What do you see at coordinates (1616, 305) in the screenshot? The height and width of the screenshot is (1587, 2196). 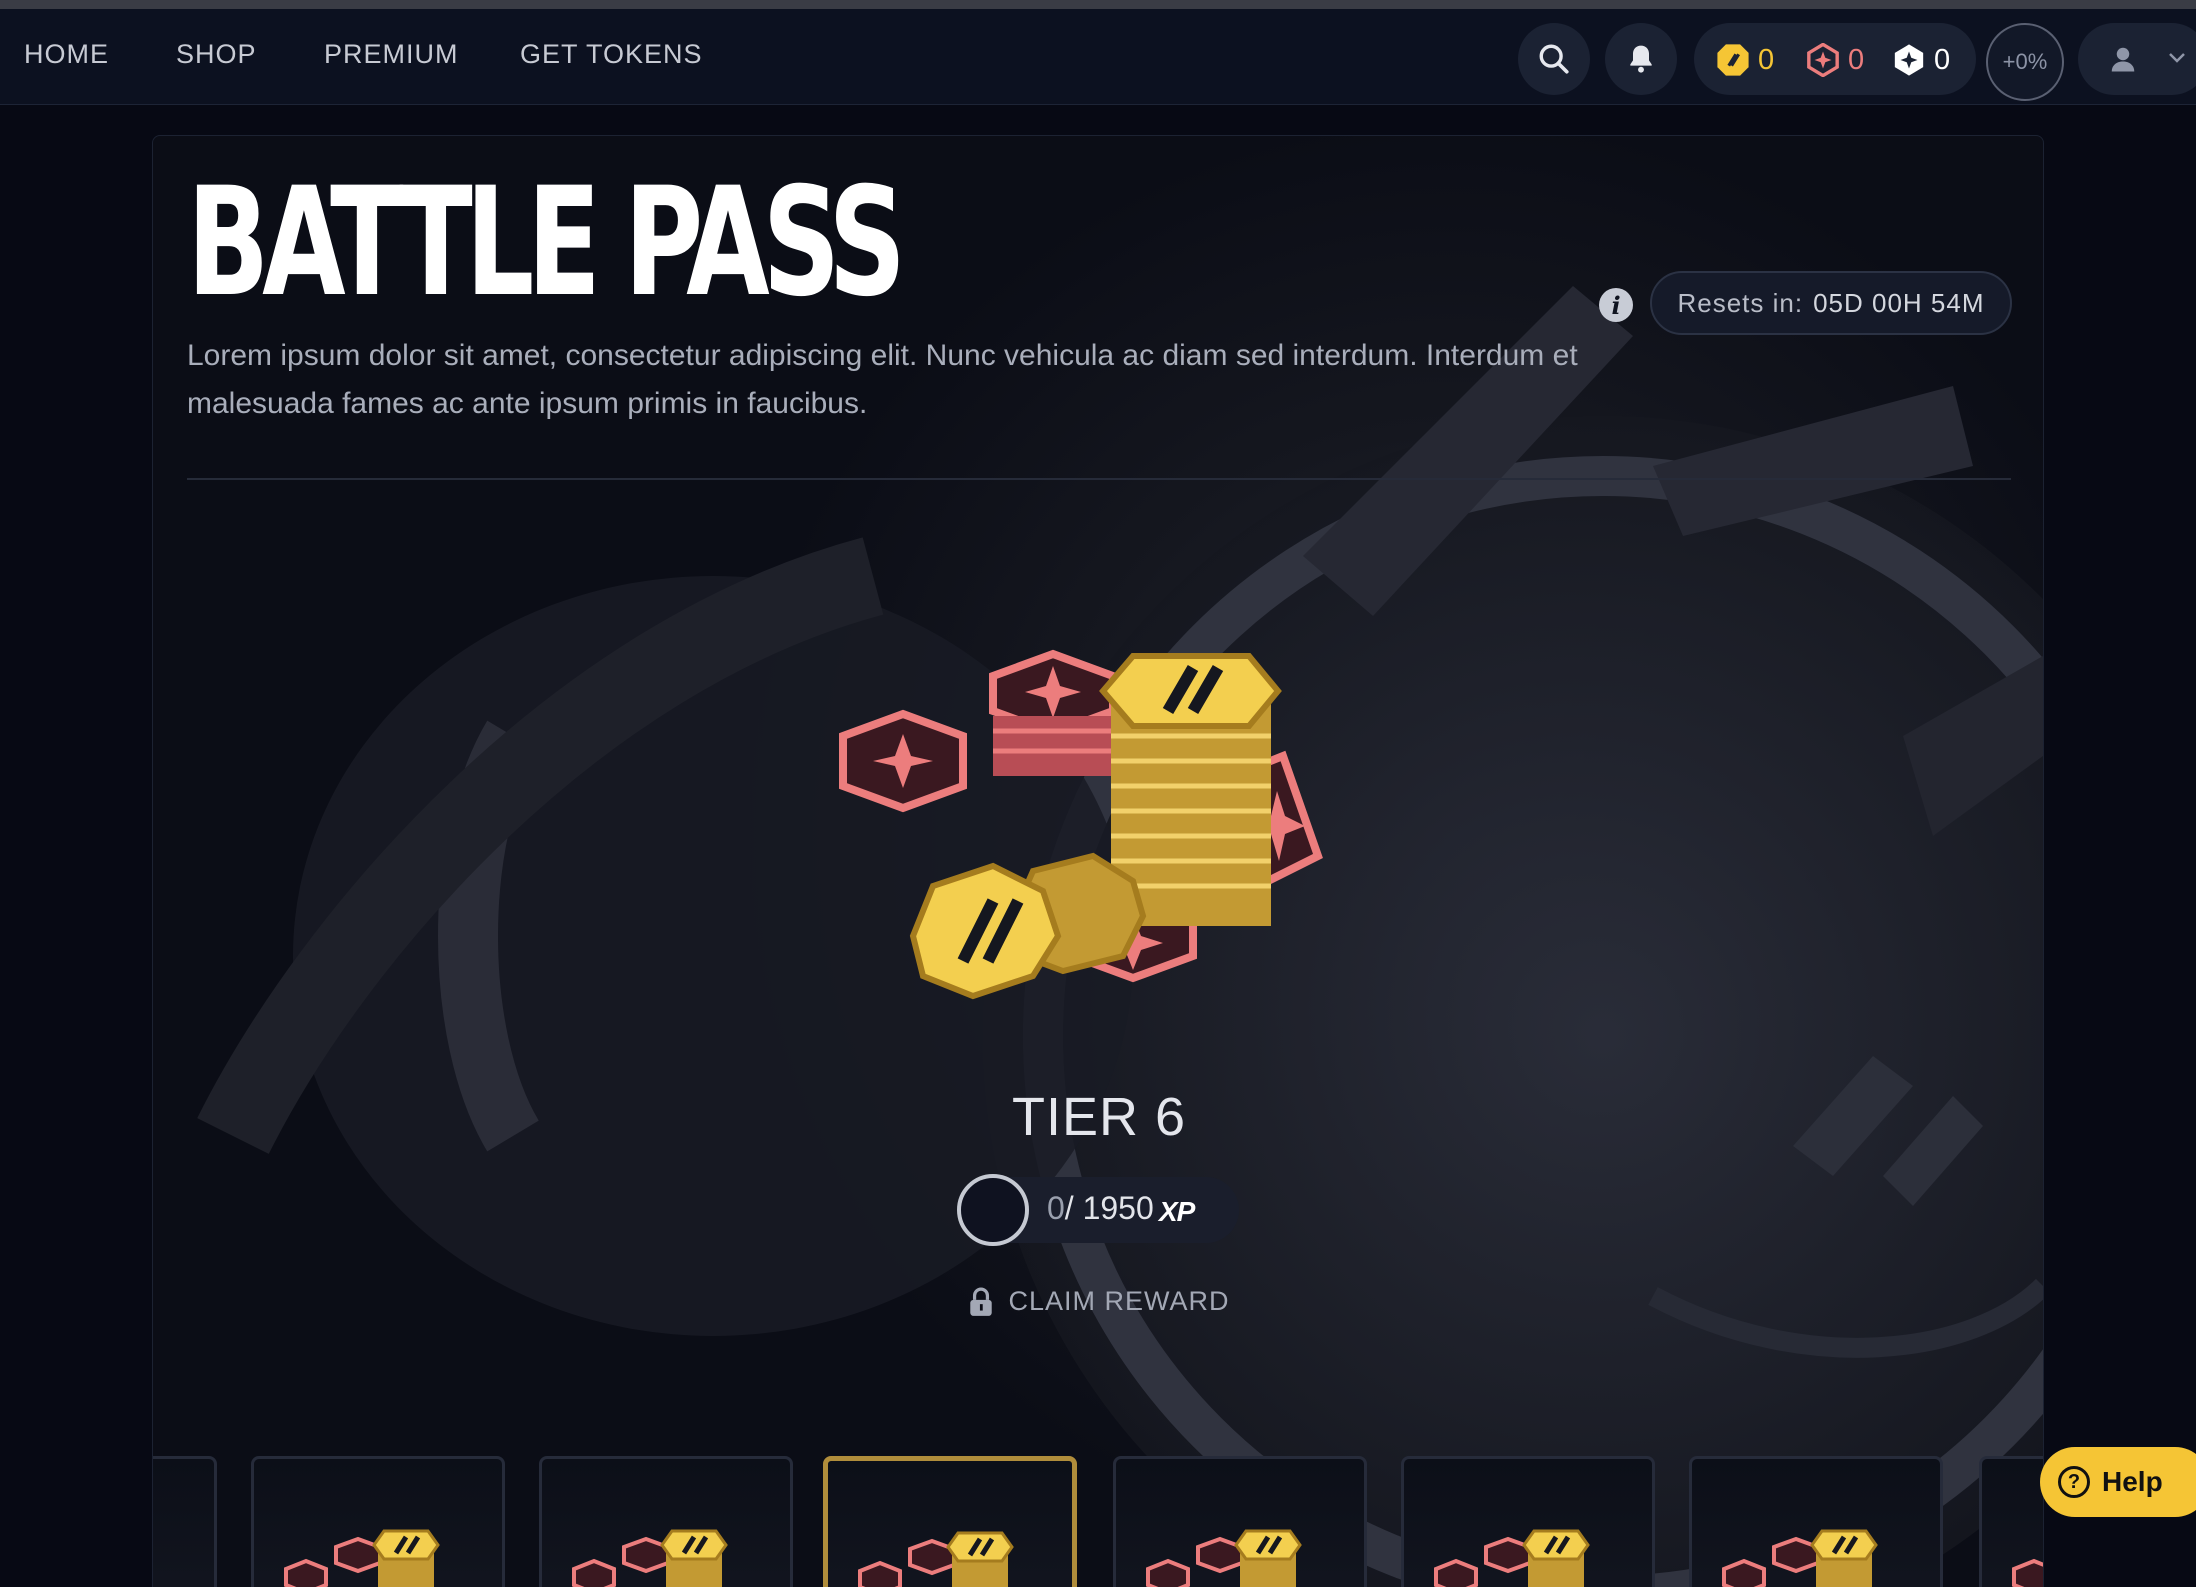 I see `info-icon: i` at bounding box center [1616, 305].